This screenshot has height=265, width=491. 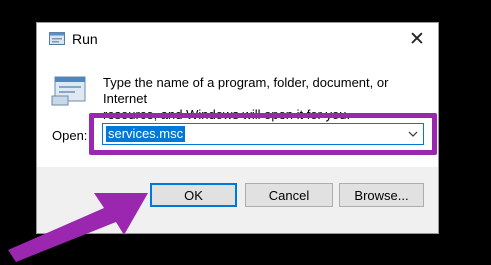 I want to click on open-input-value: services.msc, so click(x=146, y=134).